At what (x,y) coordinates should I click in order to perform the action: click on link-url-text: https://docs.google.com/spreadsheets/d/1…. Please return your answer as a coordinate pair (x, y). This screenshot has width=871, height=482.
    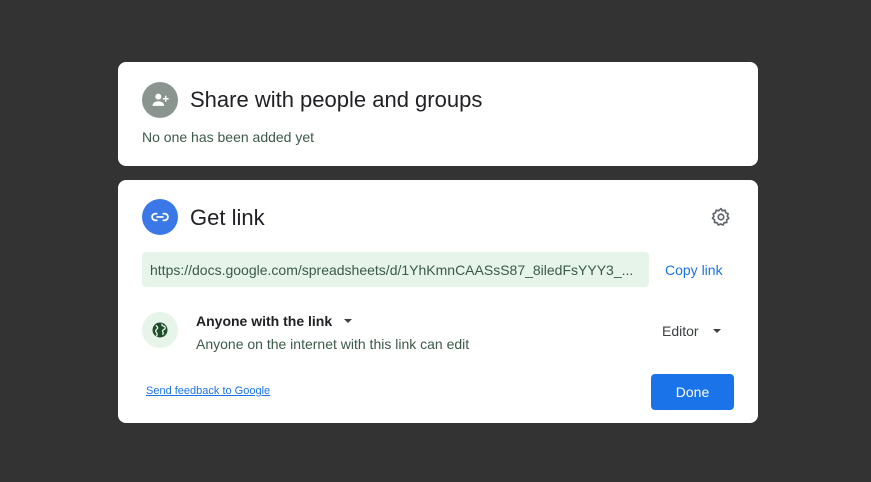
    Looking at the image, I should click on (392, 269).